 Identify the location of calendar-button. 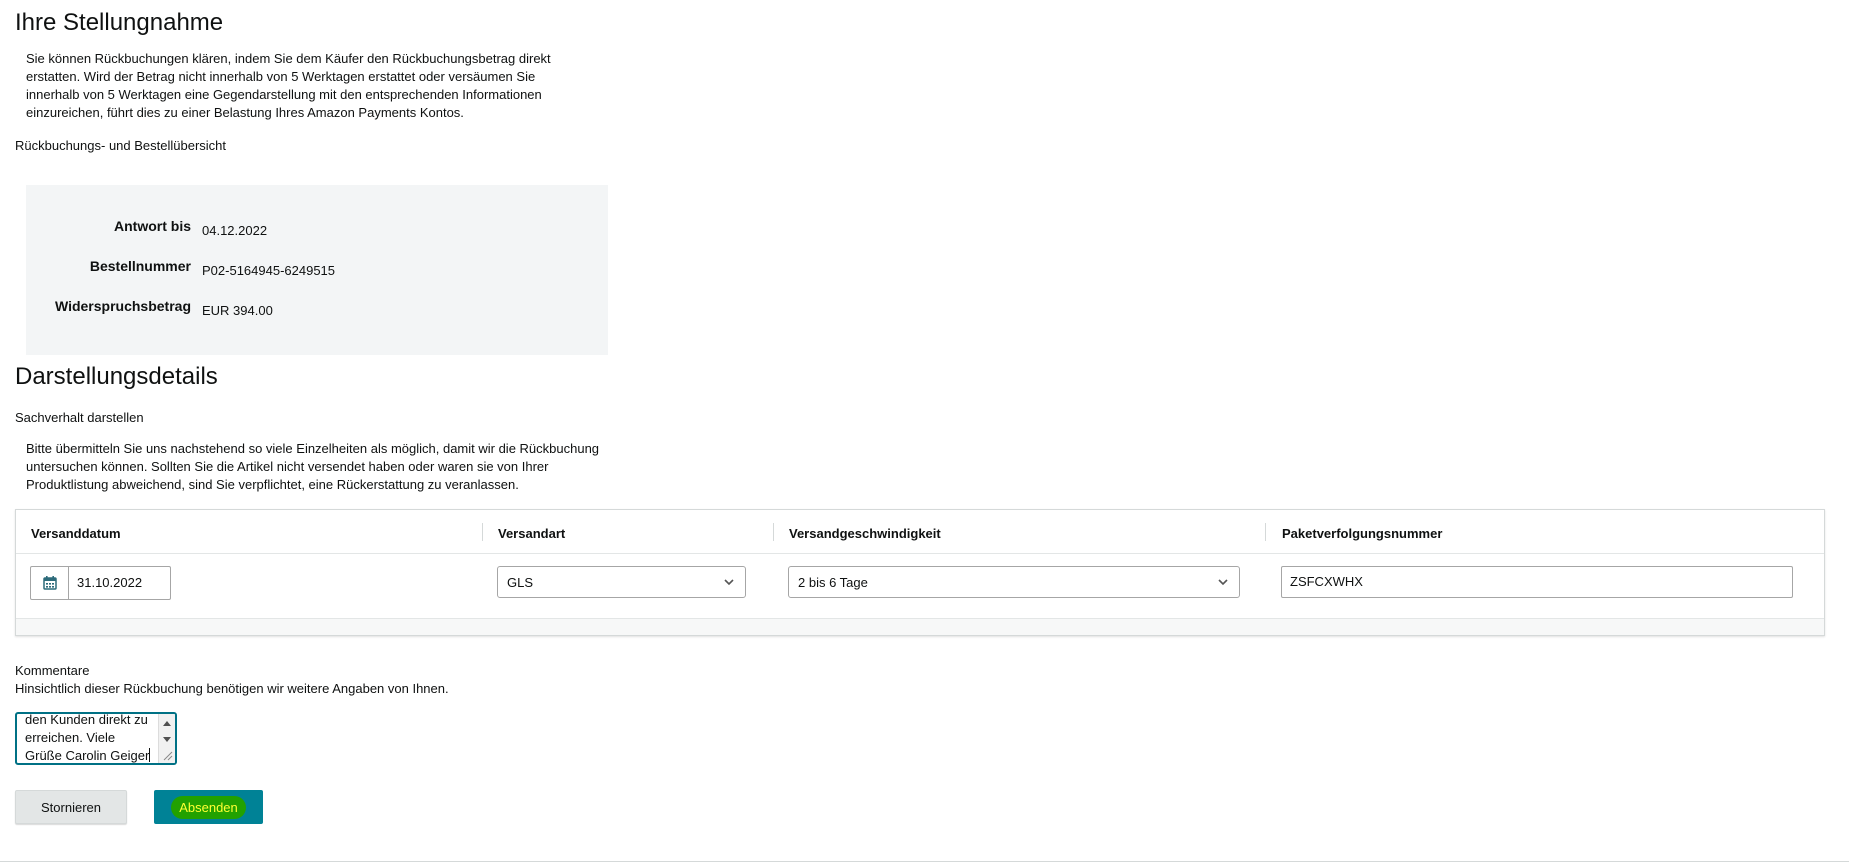
(50, 583).